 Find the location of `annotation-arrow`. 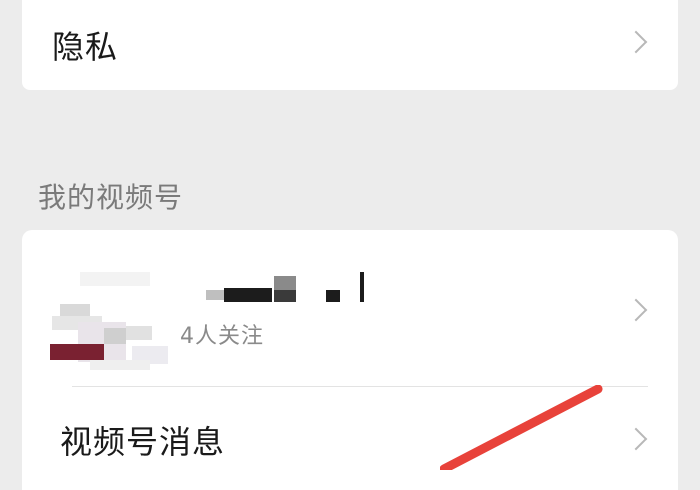

annotation-arrow is located at coordinates (521, 427).